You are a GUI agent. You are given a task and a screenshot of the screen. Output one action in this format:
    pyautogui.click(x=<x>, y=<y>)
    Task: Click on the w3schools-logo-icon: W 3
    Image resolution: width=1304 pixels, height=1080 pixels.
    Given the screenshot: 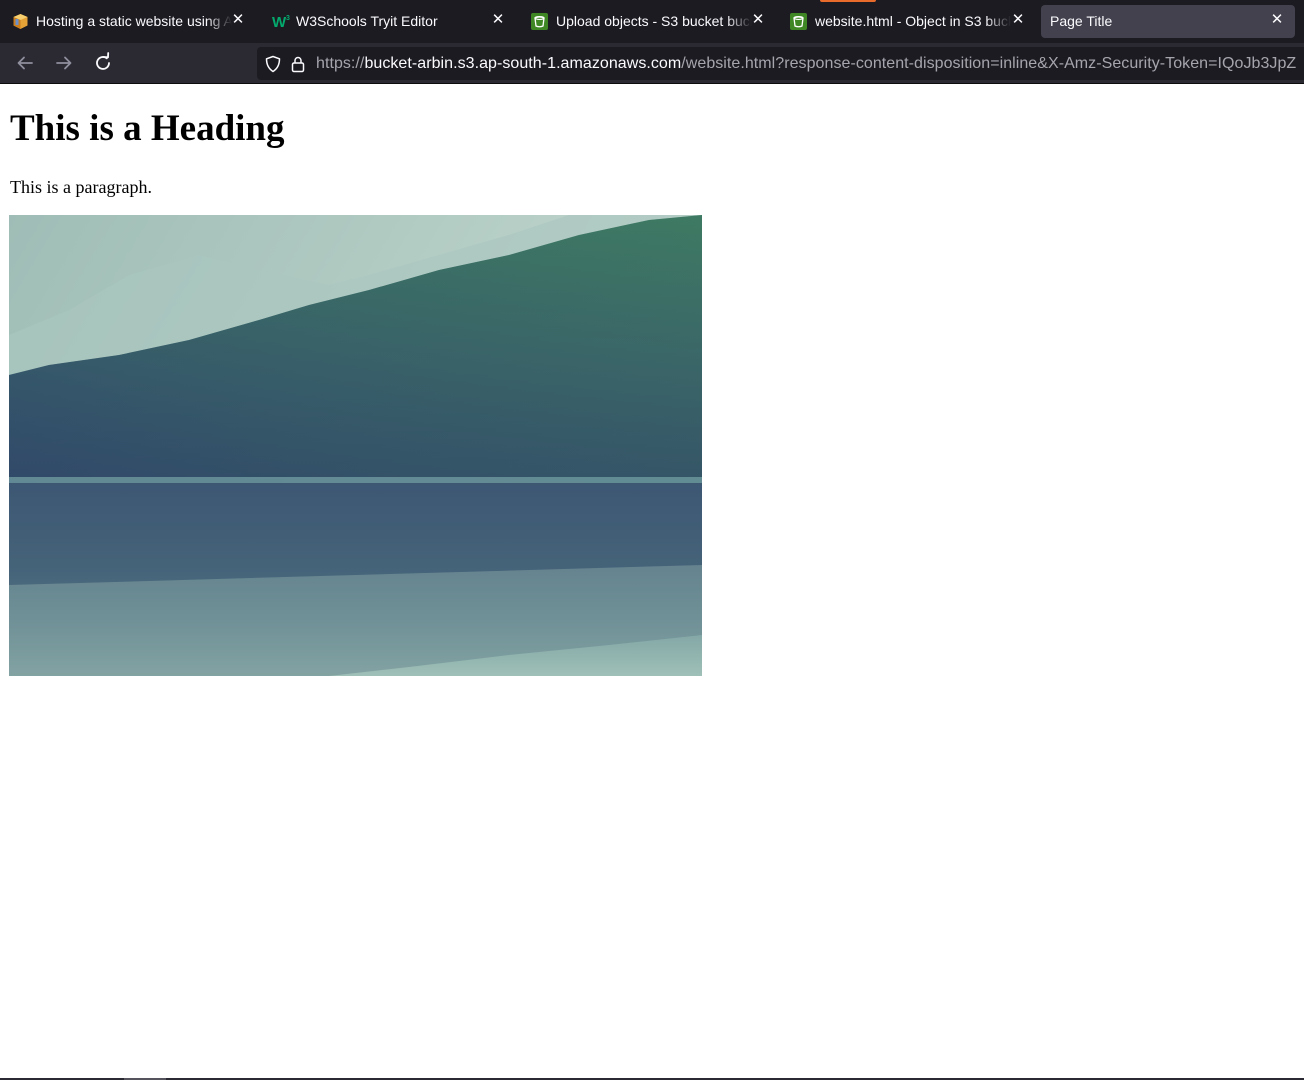 What is the action you would take?
    pyautogui.click(x=281, y=22)
    